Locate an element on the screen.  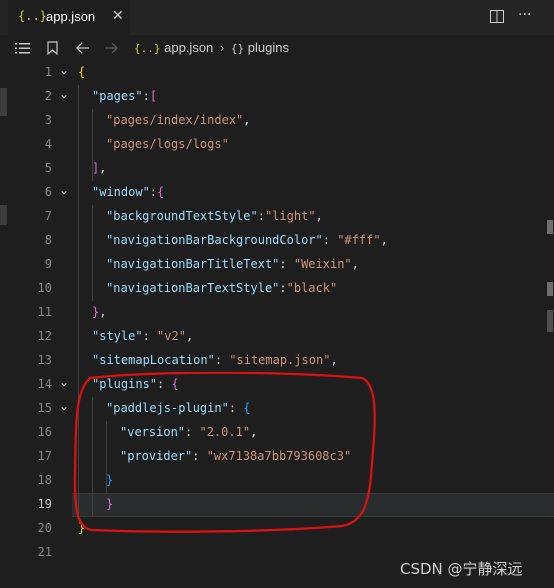
line-number: 12 is located at coordinates (44, 336).